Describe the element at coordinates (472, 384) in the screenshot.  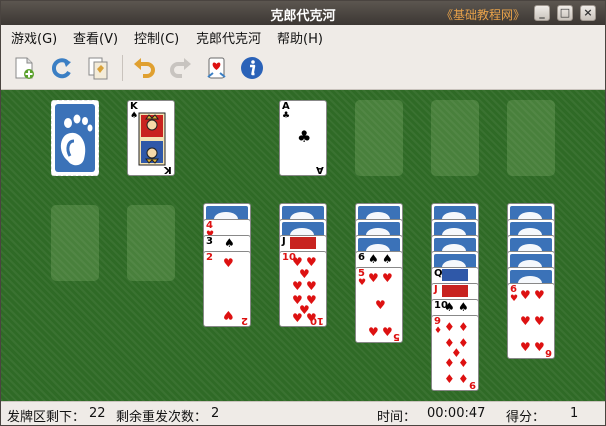
I see `card-rank-bottom: 9` at that location.